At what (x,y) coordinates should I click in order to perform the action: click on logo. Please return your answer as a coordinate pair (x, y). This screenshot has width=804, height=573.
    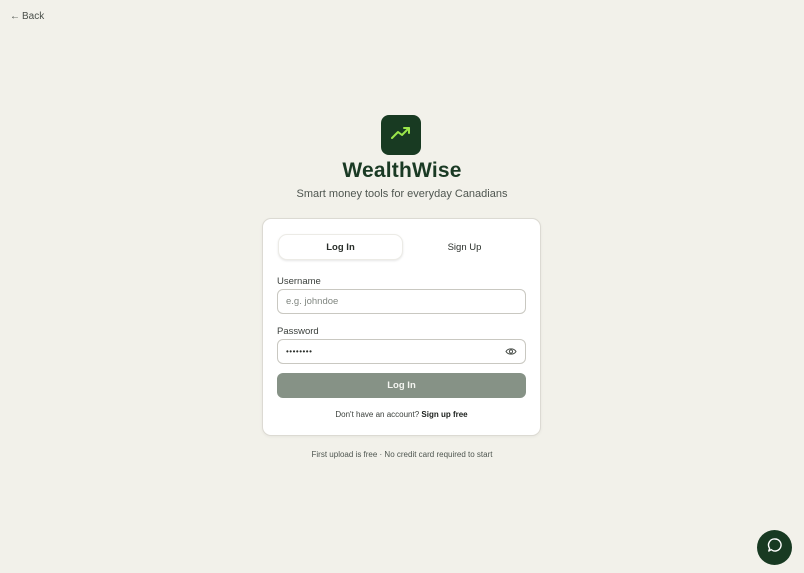
    Looking at the image, I should click on (401, 135).